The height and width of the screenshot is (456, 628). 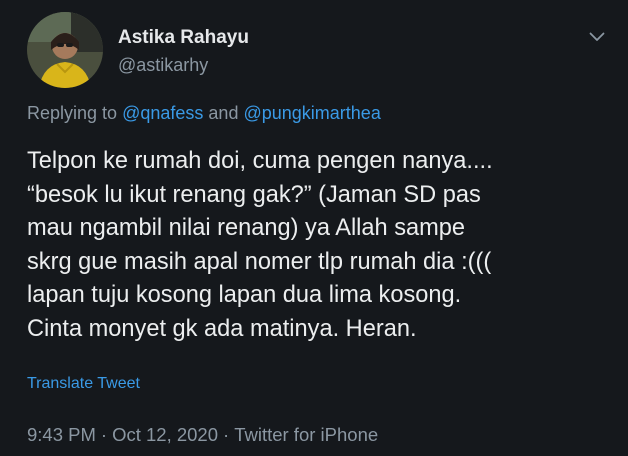 I want to click on translate-tweet-link: Translate Tweet, so click(x=83, y=384).